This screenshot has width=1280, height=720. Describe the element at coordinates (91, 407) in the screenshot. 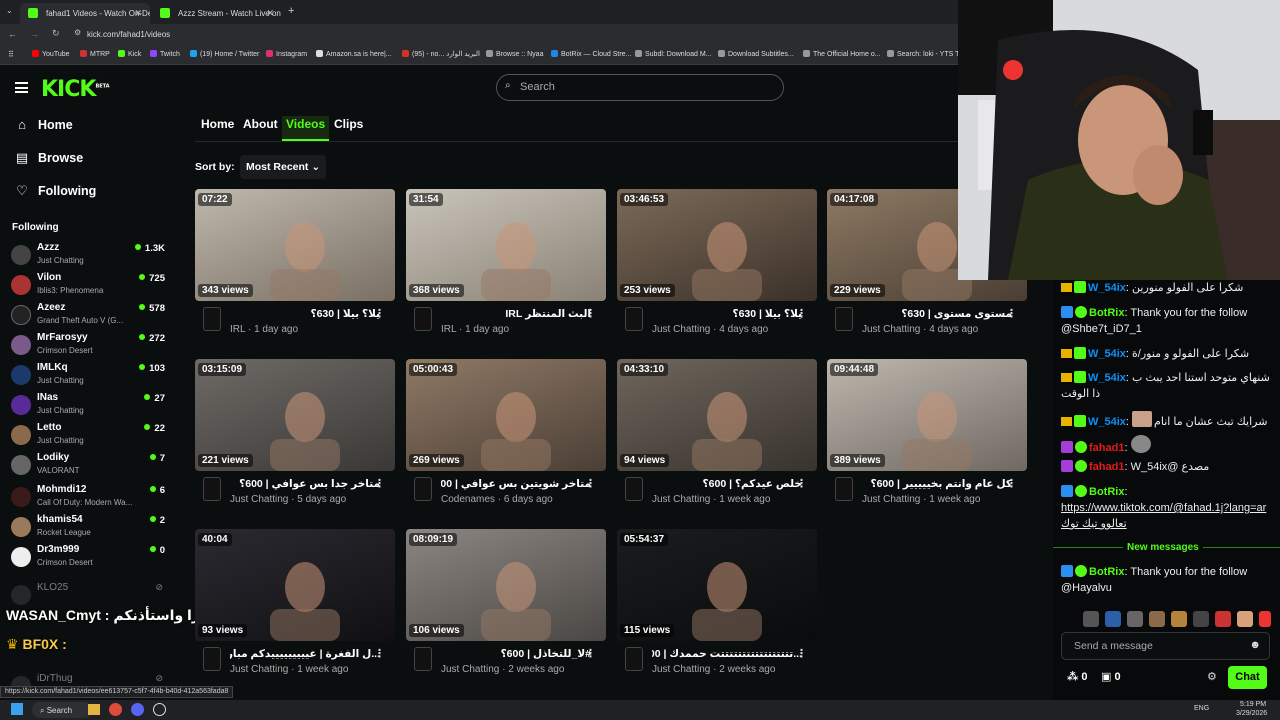

I see `following-channel: INas Just Chatting 27` at that location.